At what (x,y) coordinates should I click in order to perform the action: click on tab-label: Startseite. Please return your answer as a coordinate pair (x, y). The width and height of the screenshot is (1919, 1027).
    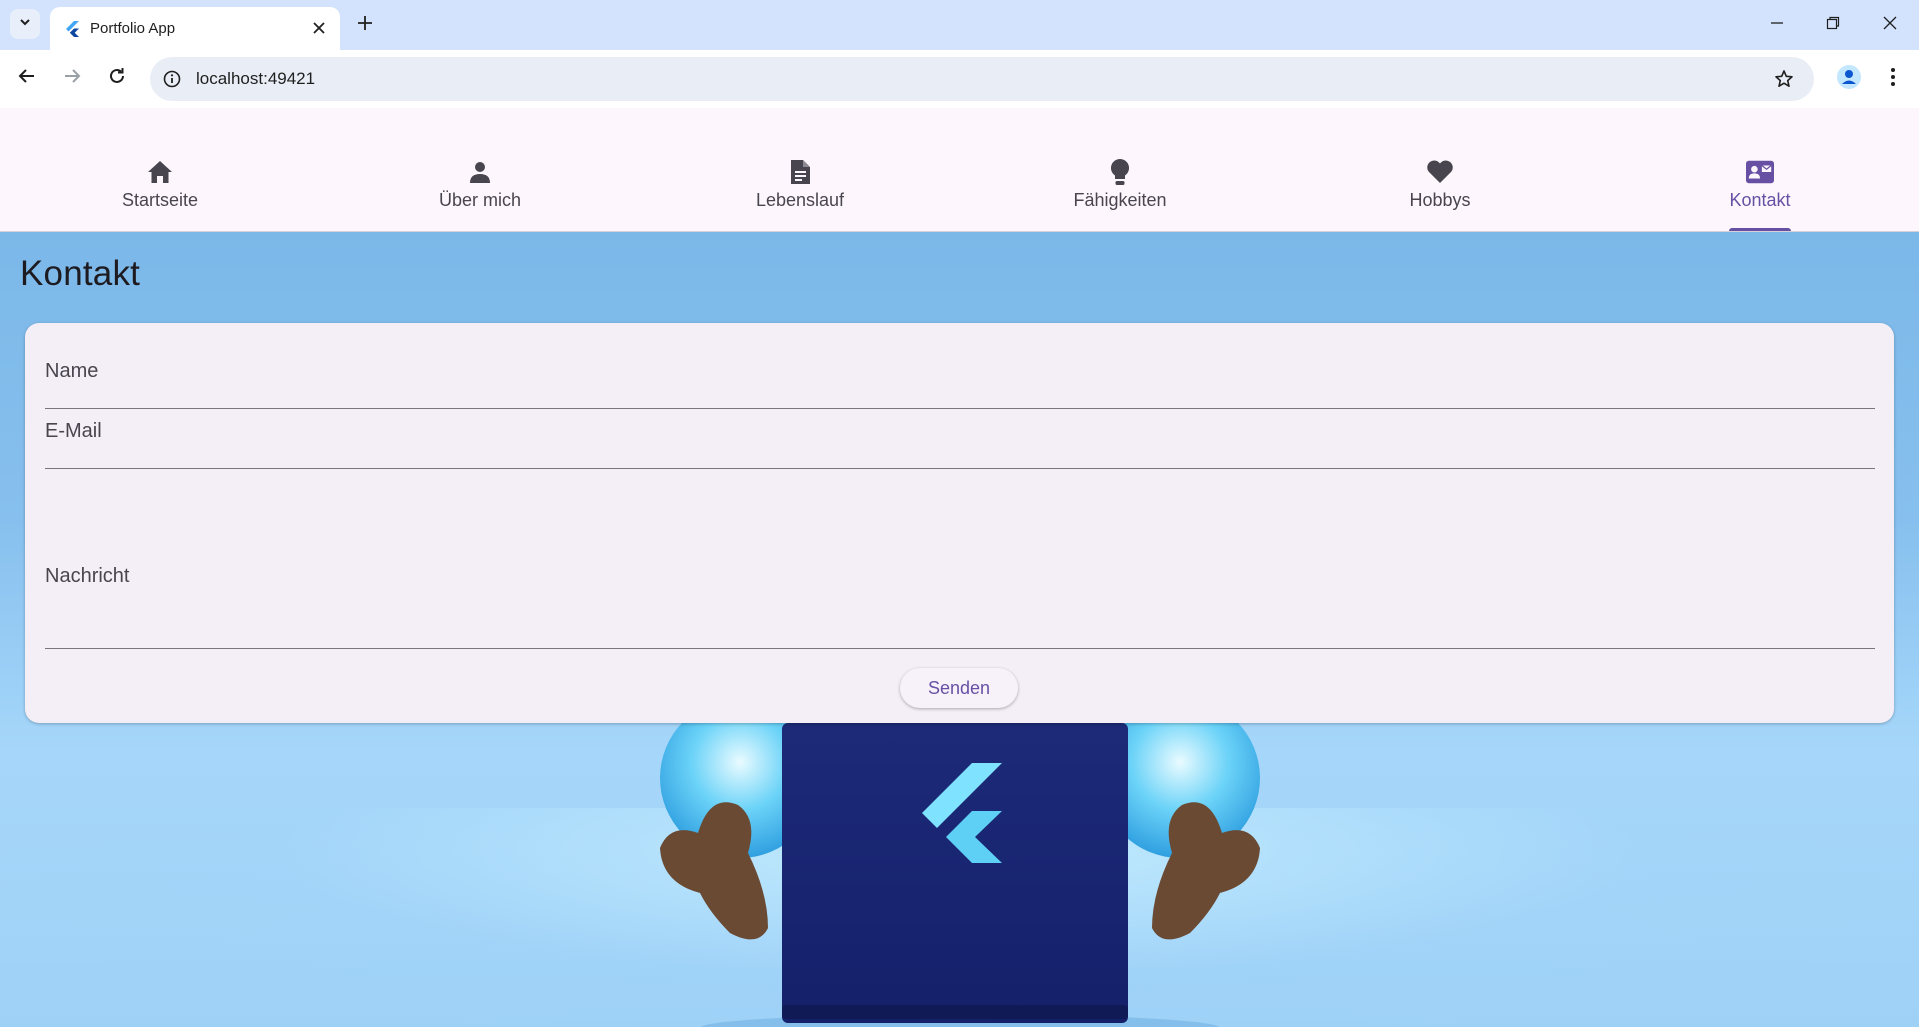
    Looking at the image, I should click on (160, 200).